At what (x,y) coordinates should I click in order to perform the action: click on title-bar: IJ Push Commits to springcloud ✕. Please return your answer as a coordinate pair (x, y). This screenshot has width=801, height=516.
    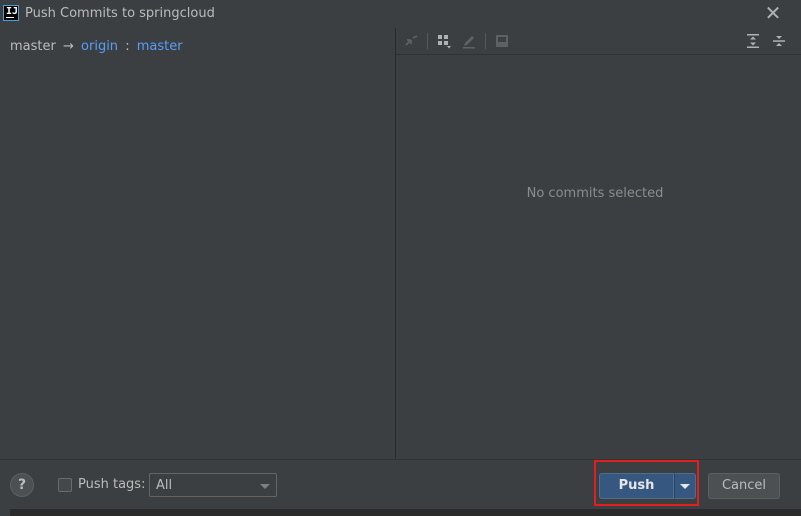
    Looking at the image, I should click on (400, 14).